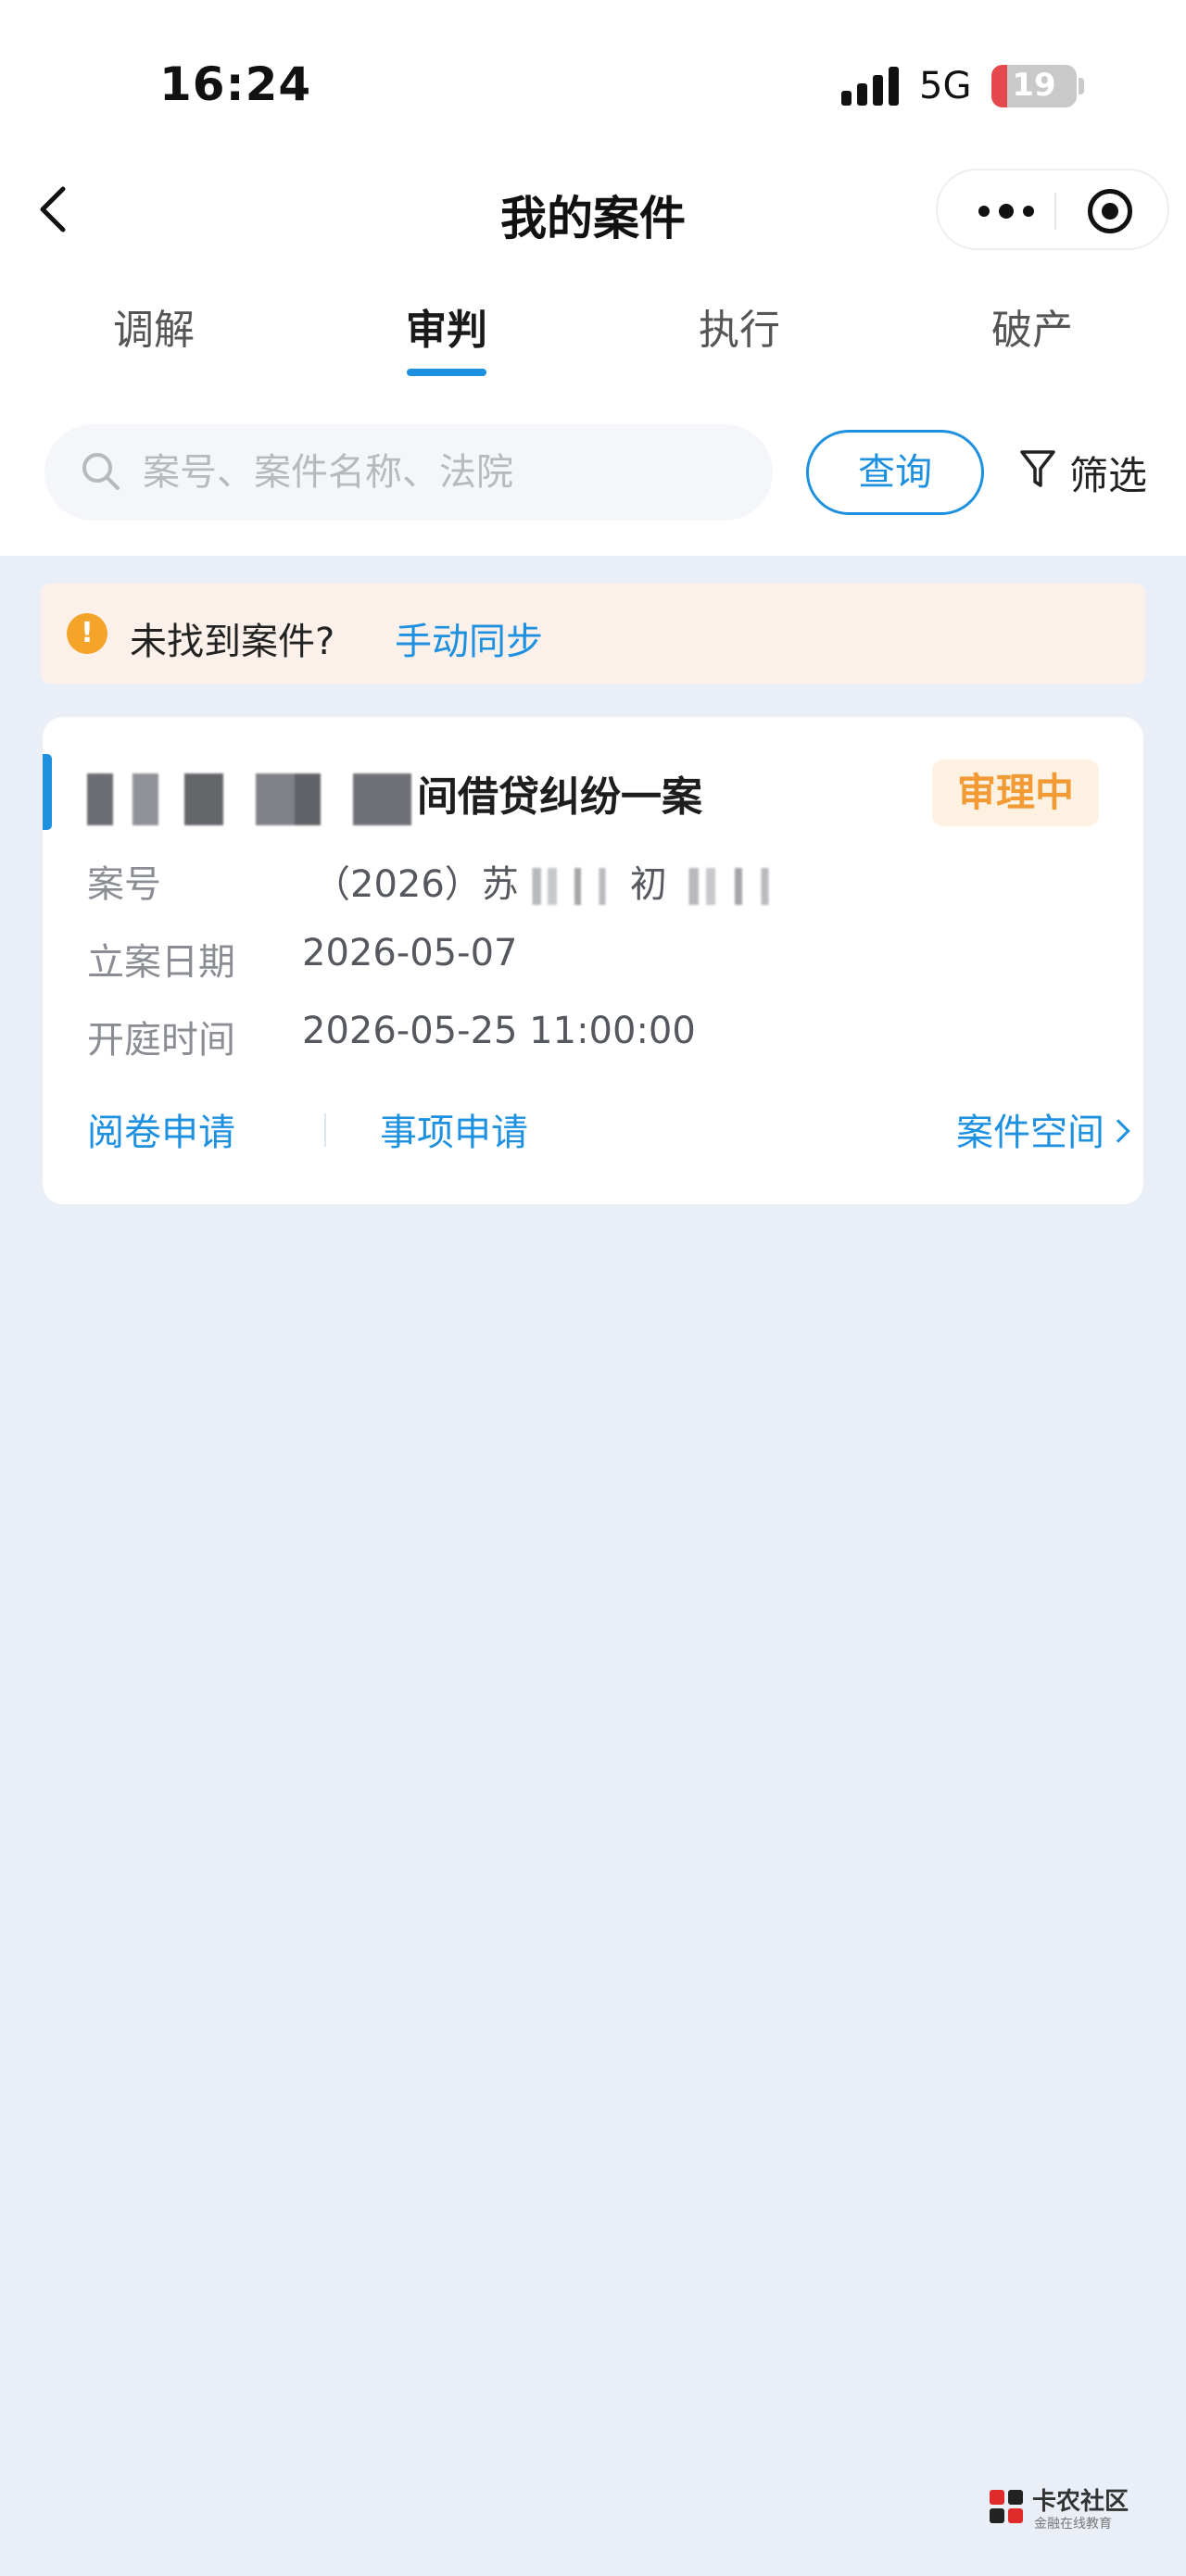 The width and height of the screenshot is (1186, 2576). What do you see at coordinates (1080, 2502) in the screenshot?
I see `watermark-name: 卡农社区` at bounding box center [1080, 2502].